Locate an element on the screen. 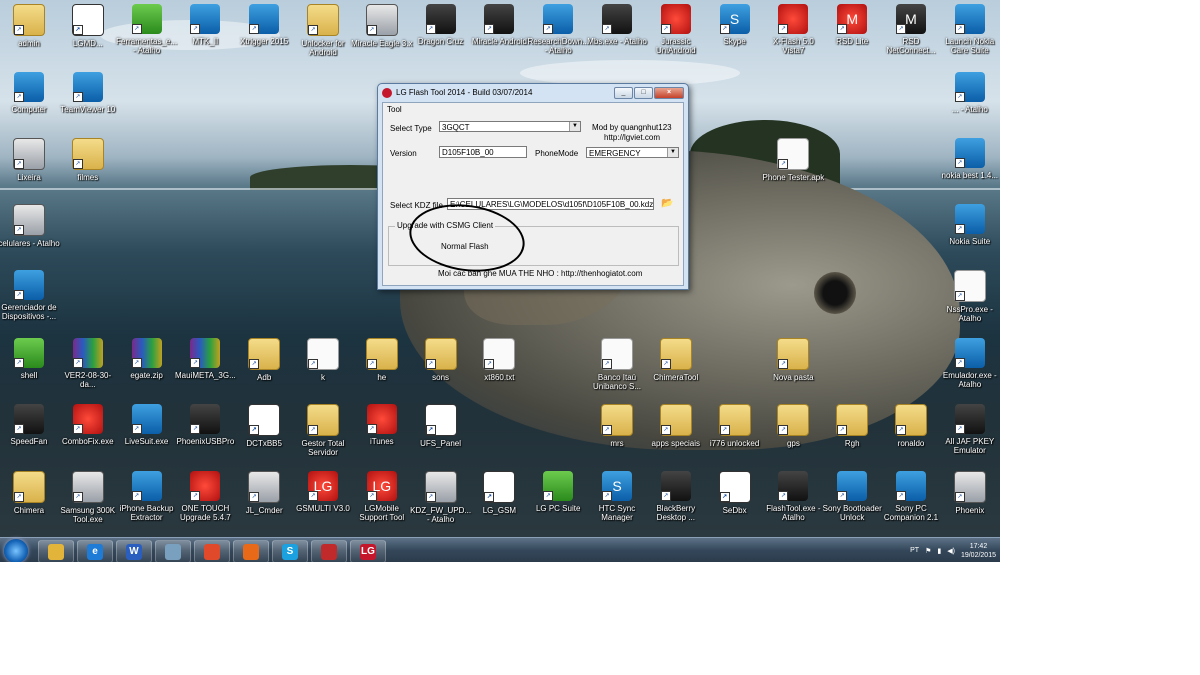  desktop-icon-ds310: DS ↗ UFS_Panel is located at coordinates (441, 426).